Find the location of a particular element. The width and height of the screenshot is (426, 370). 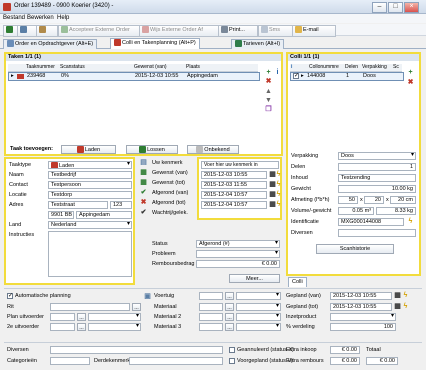

materiaal2-field is located at coordinates (211, 317).